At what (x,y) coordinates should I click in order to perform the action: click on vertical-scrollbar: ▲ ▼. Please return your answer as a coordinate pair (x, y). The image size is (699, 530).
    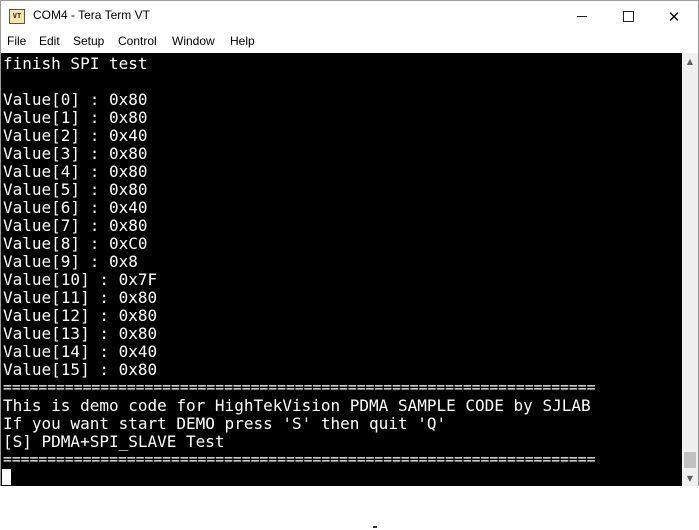
    Looking at the image, I should click on (690, 269).